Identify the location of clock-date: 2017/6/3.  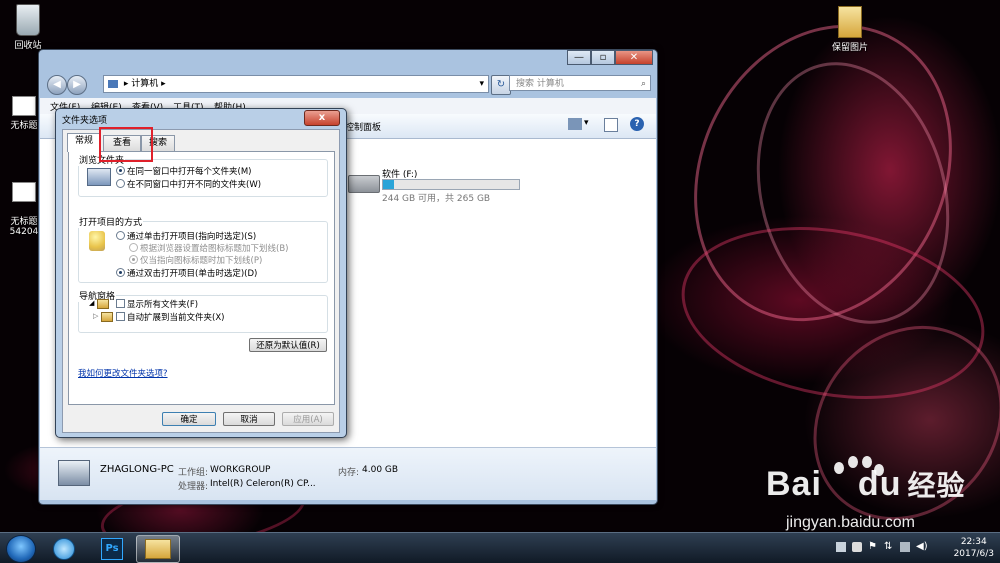
(973, 554).